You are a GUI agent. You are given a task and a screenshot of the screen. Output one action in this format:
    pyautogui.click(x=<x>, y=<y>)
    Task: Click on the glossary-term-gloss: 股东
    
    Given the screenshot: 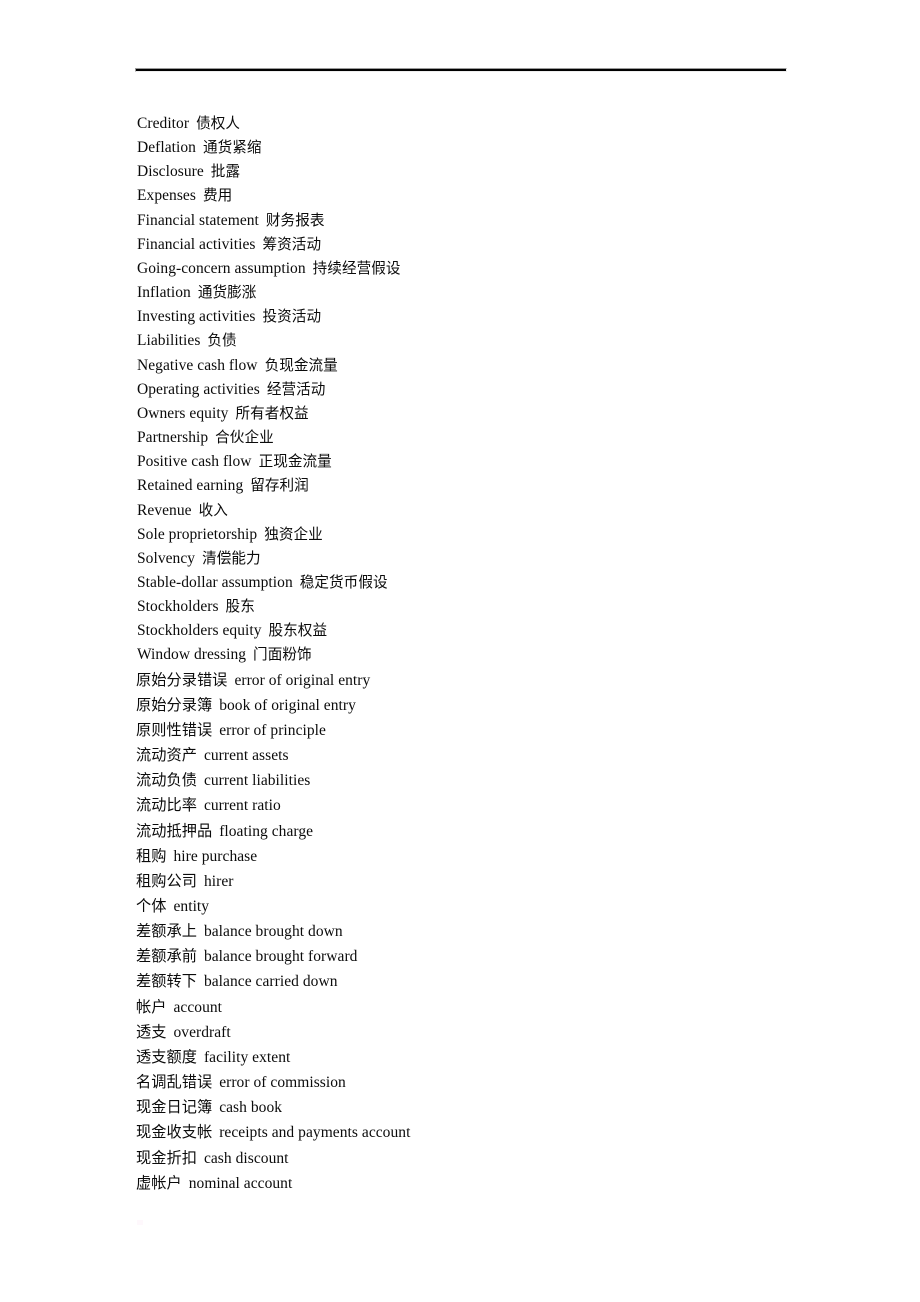 What is the action you would take?
    pyautogui.click(x=240, y=607)
    